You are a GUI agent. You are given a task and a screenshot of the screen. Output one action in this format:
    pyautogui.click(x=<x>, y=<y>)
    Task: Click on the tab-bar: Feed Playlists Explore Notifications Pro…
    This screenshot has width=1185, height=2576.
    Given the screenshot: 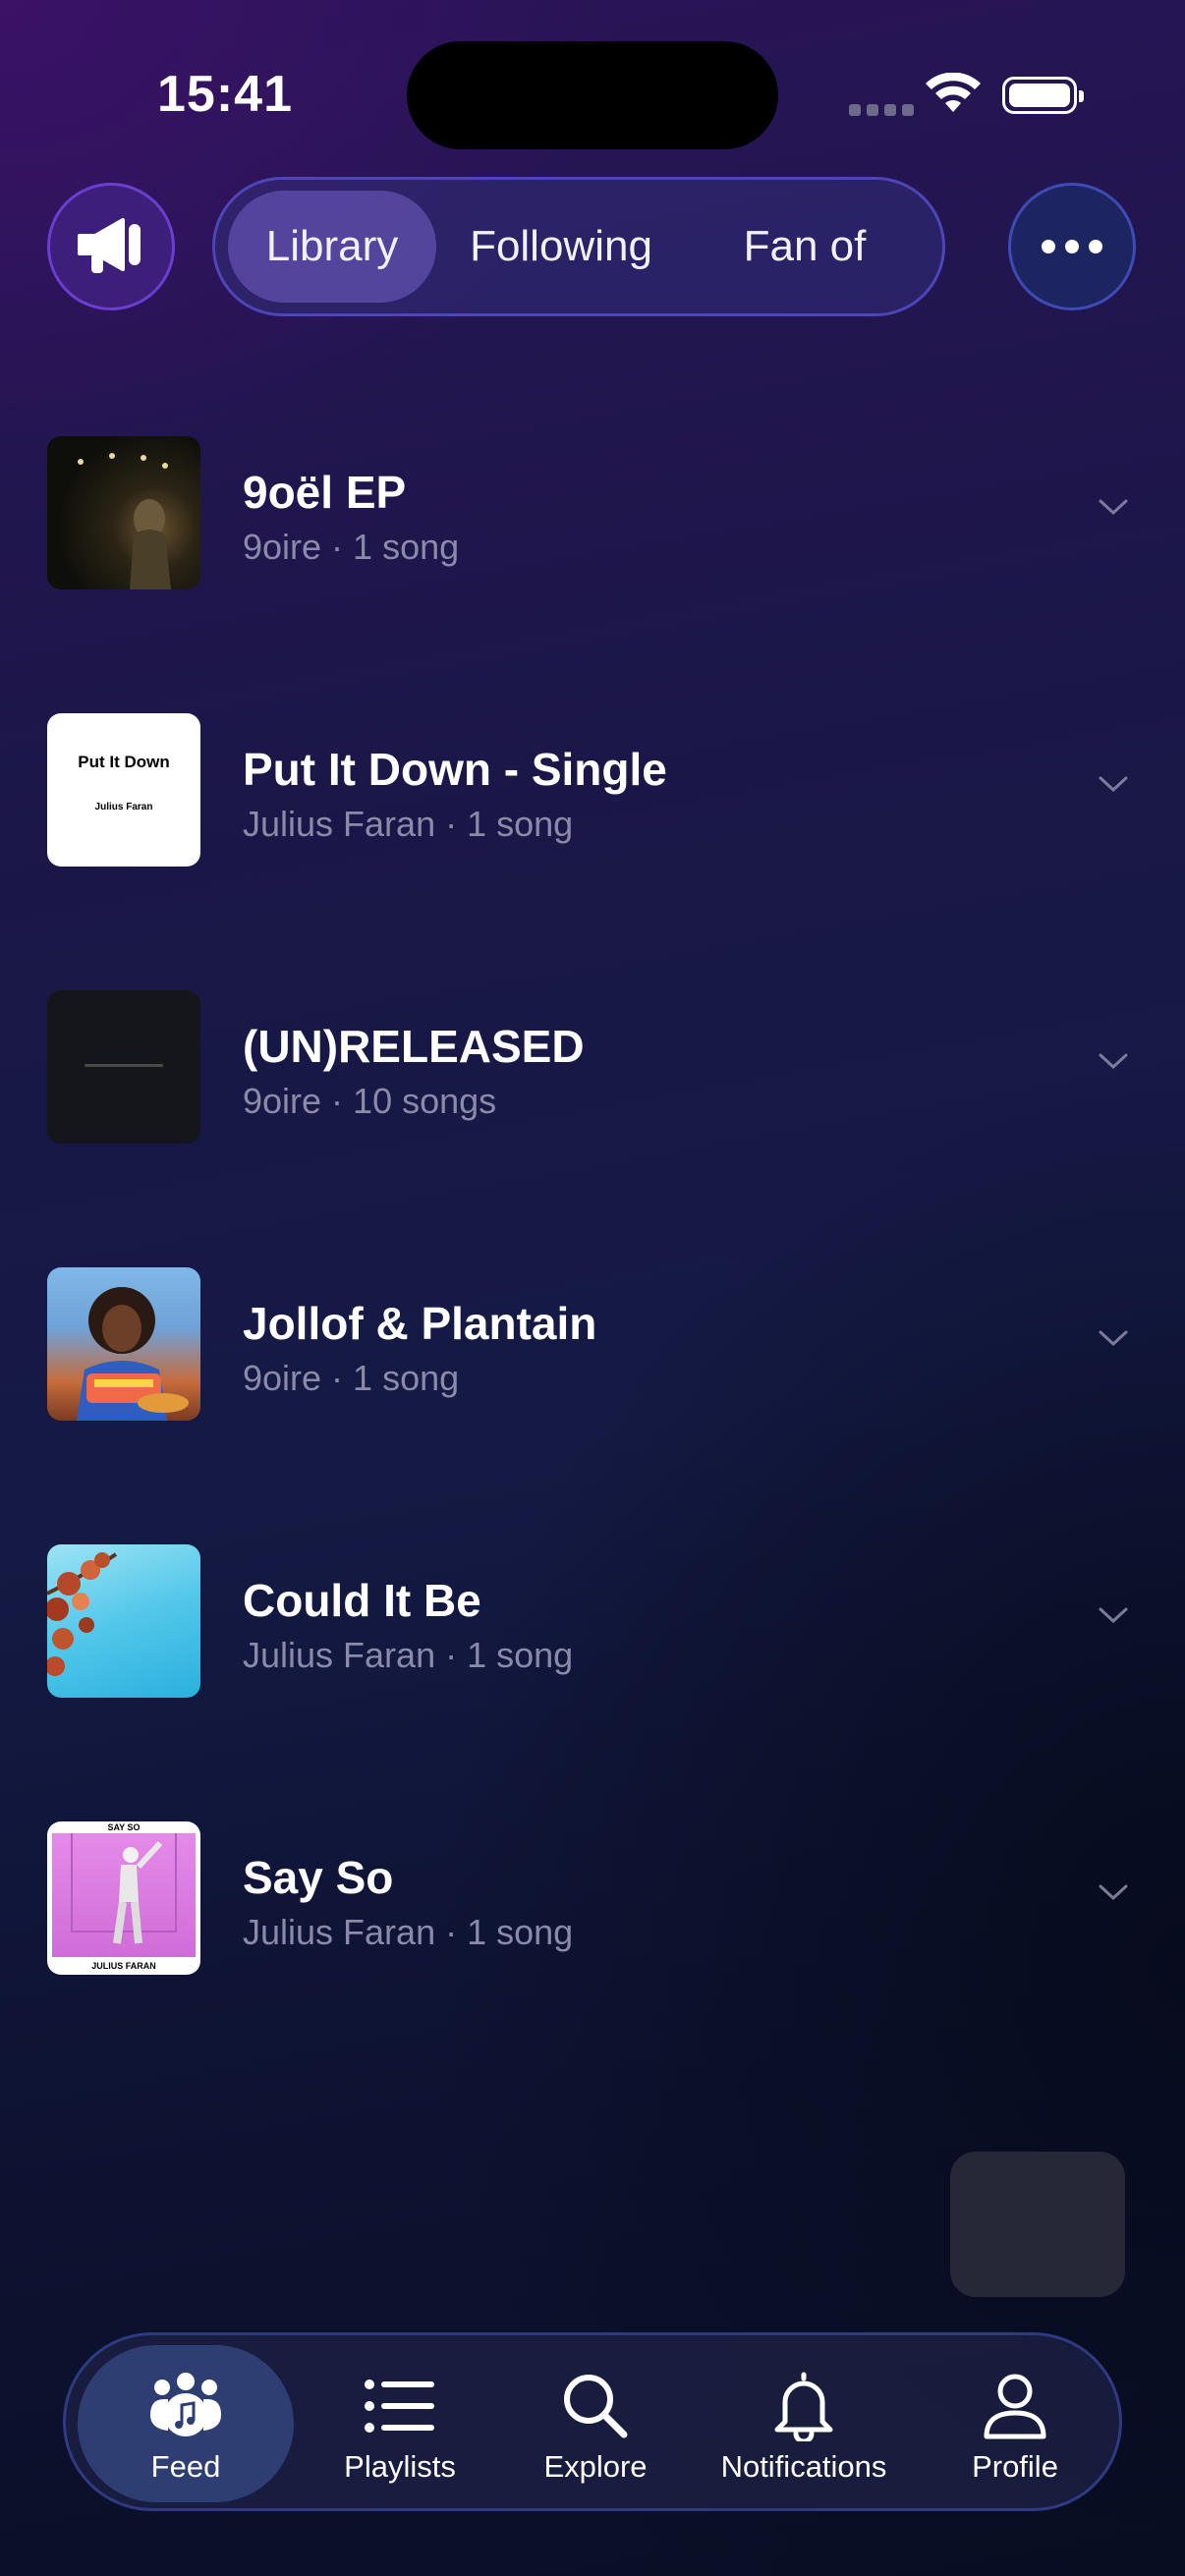 What is the action you would take?
    pyautogui.click(x=592, y=2421)
    